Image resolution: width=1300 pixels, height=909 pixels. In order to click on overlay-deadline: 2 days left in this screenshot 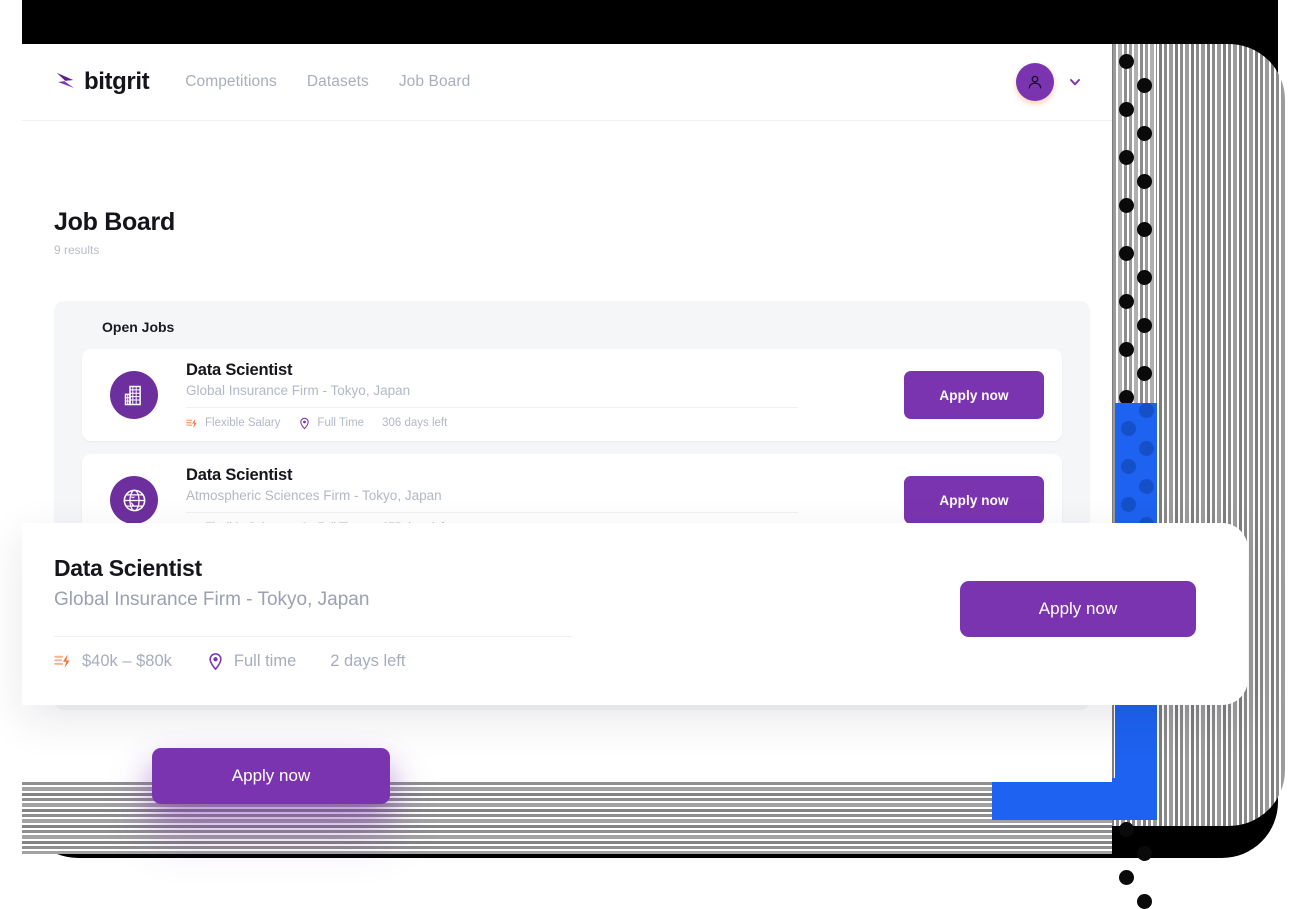, I will do `click(368, 661)`.